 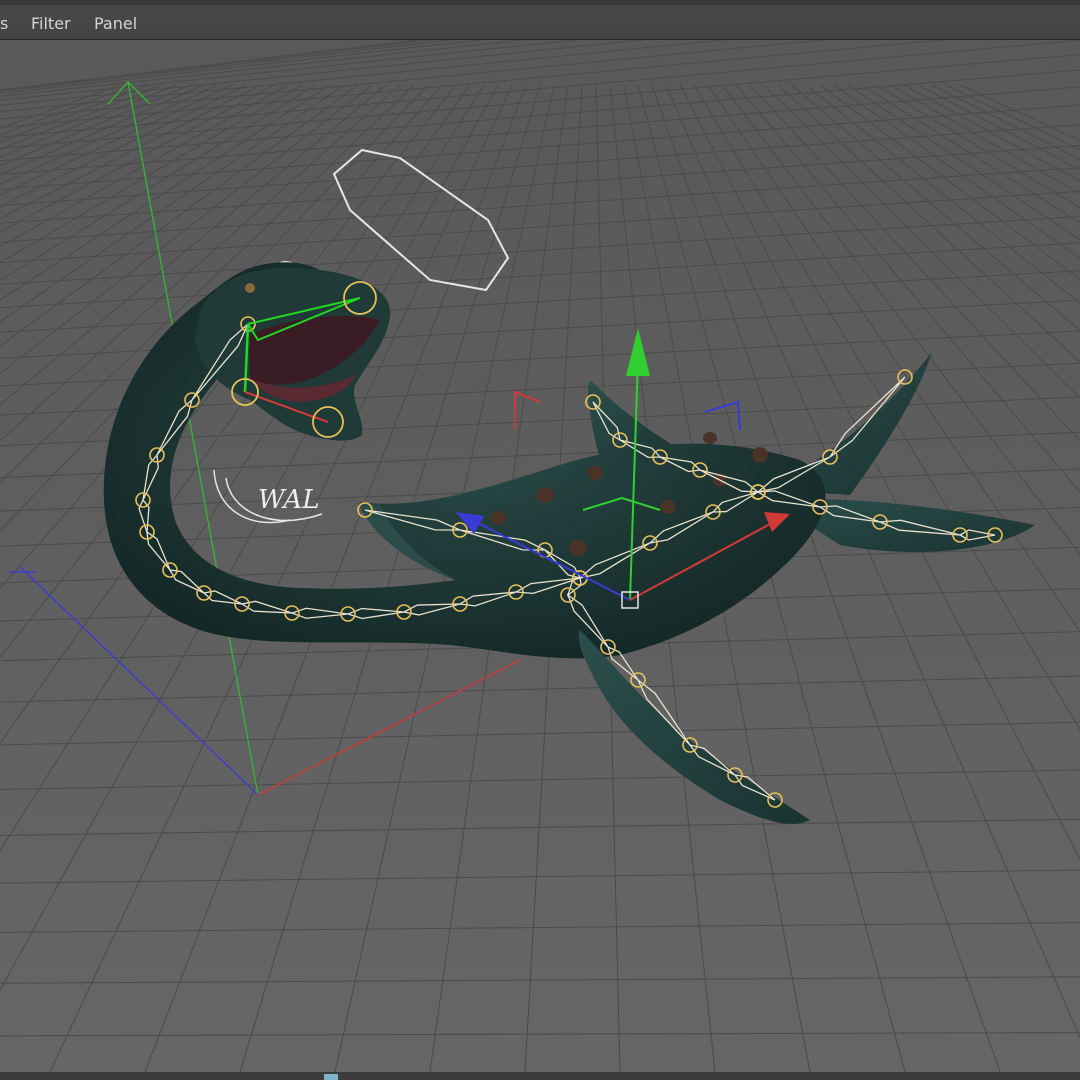 What do you see at coordinates (540, 2) in the screenshot?
I see `window-top-edge` at bounding box center [540, 2].